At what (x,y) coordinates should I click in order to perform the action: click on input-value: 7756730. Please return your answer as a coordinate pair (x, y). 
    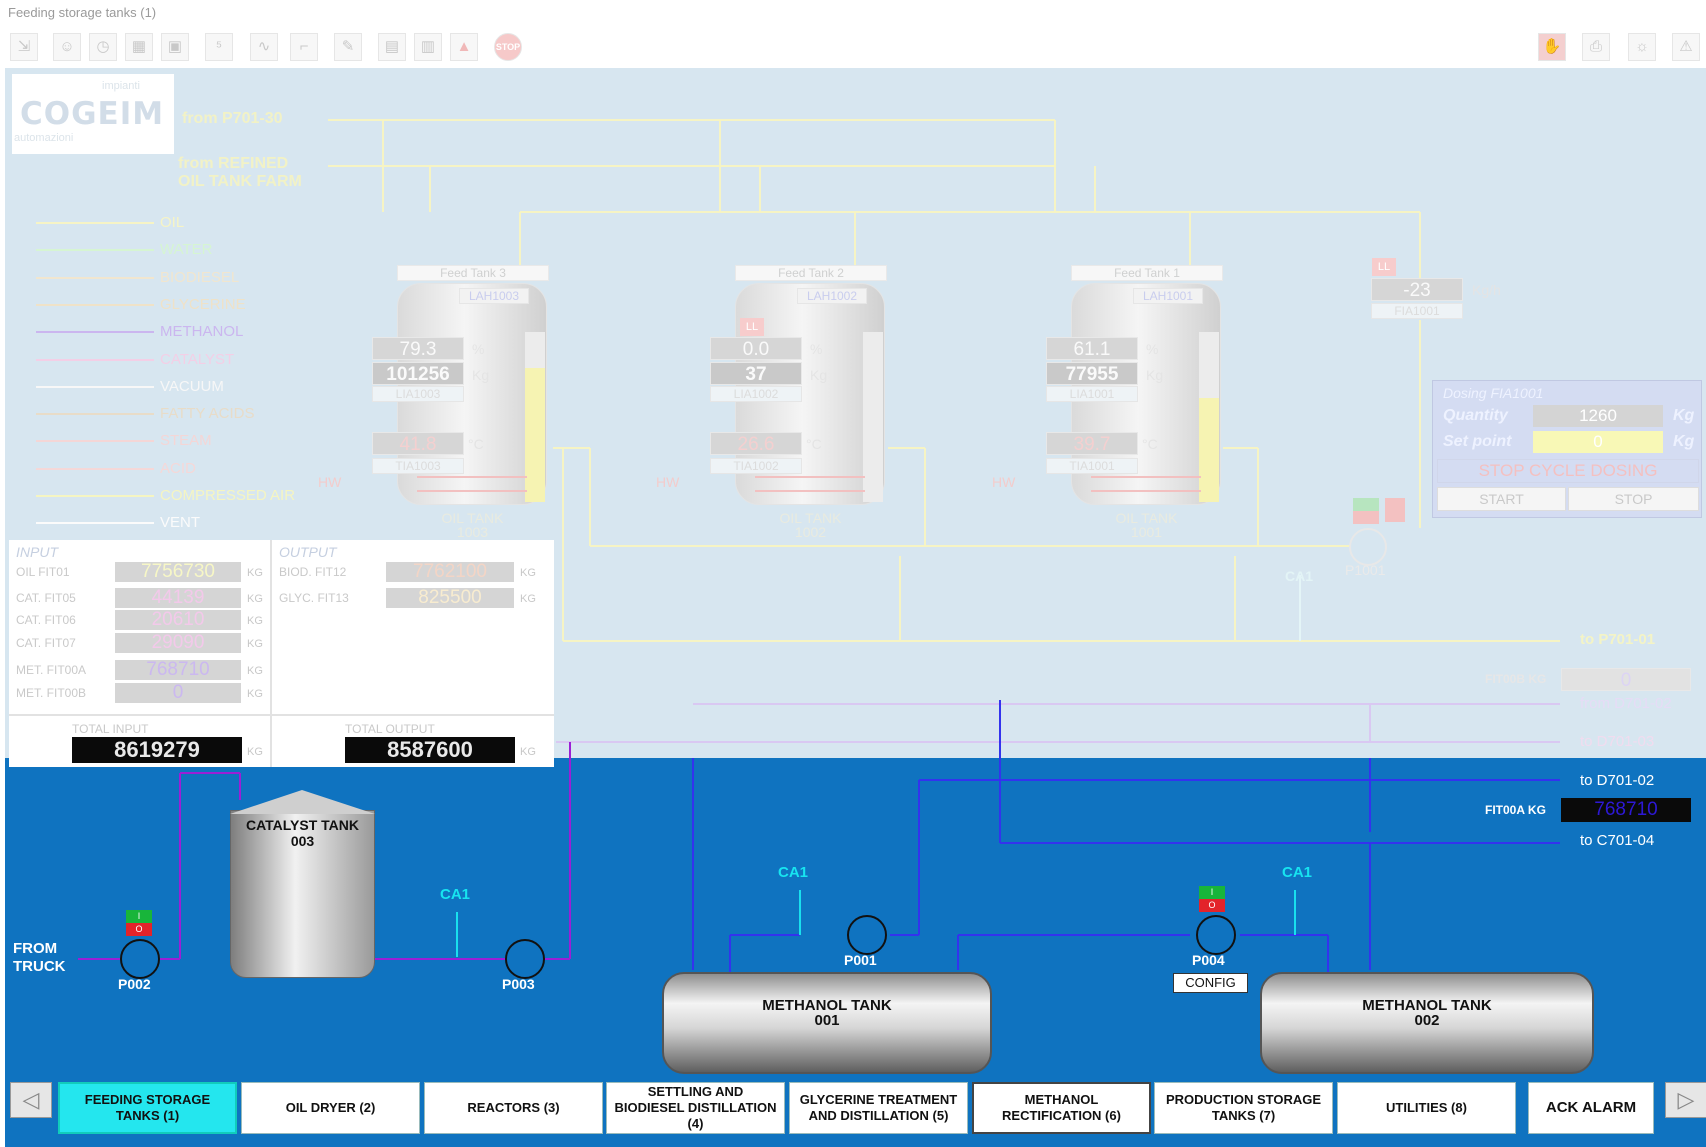
    Looking at the image, I should click on (178, 572).